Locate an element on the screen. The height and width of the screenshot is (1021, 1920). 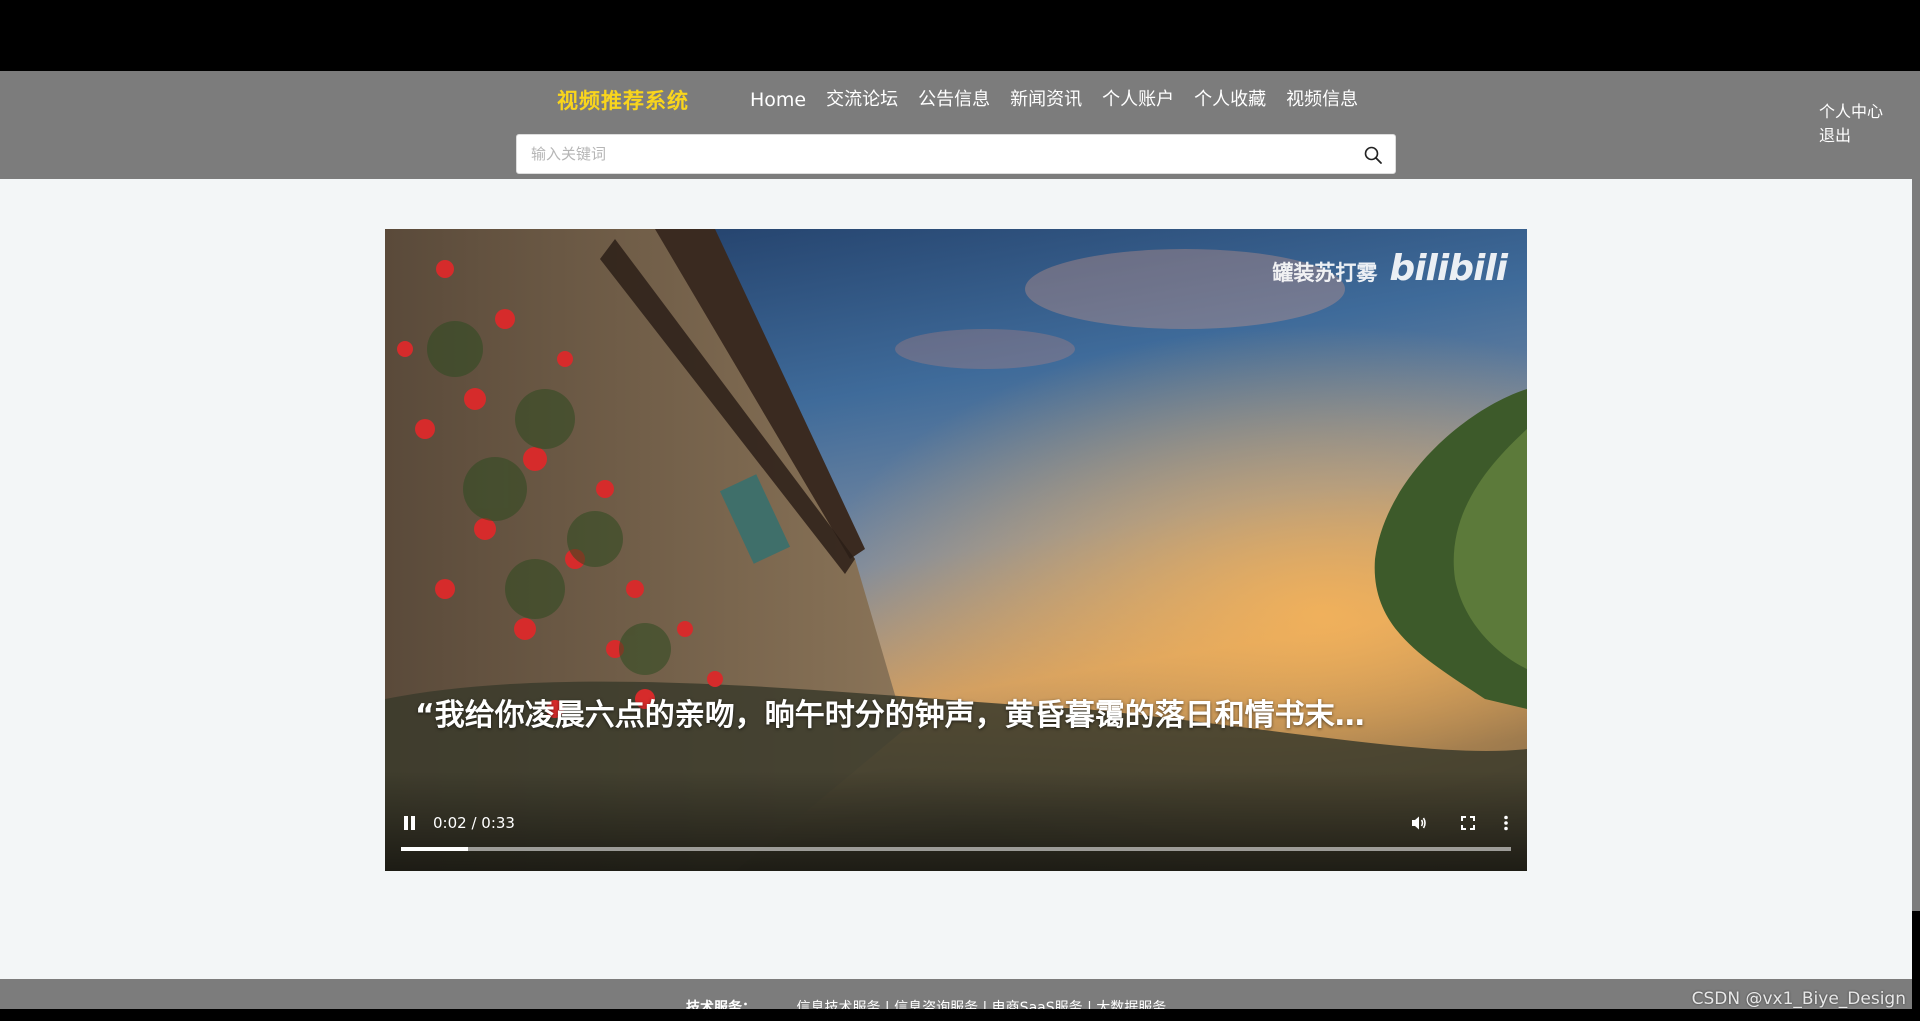
more-options-icon is located at coordinates (1506, 823).